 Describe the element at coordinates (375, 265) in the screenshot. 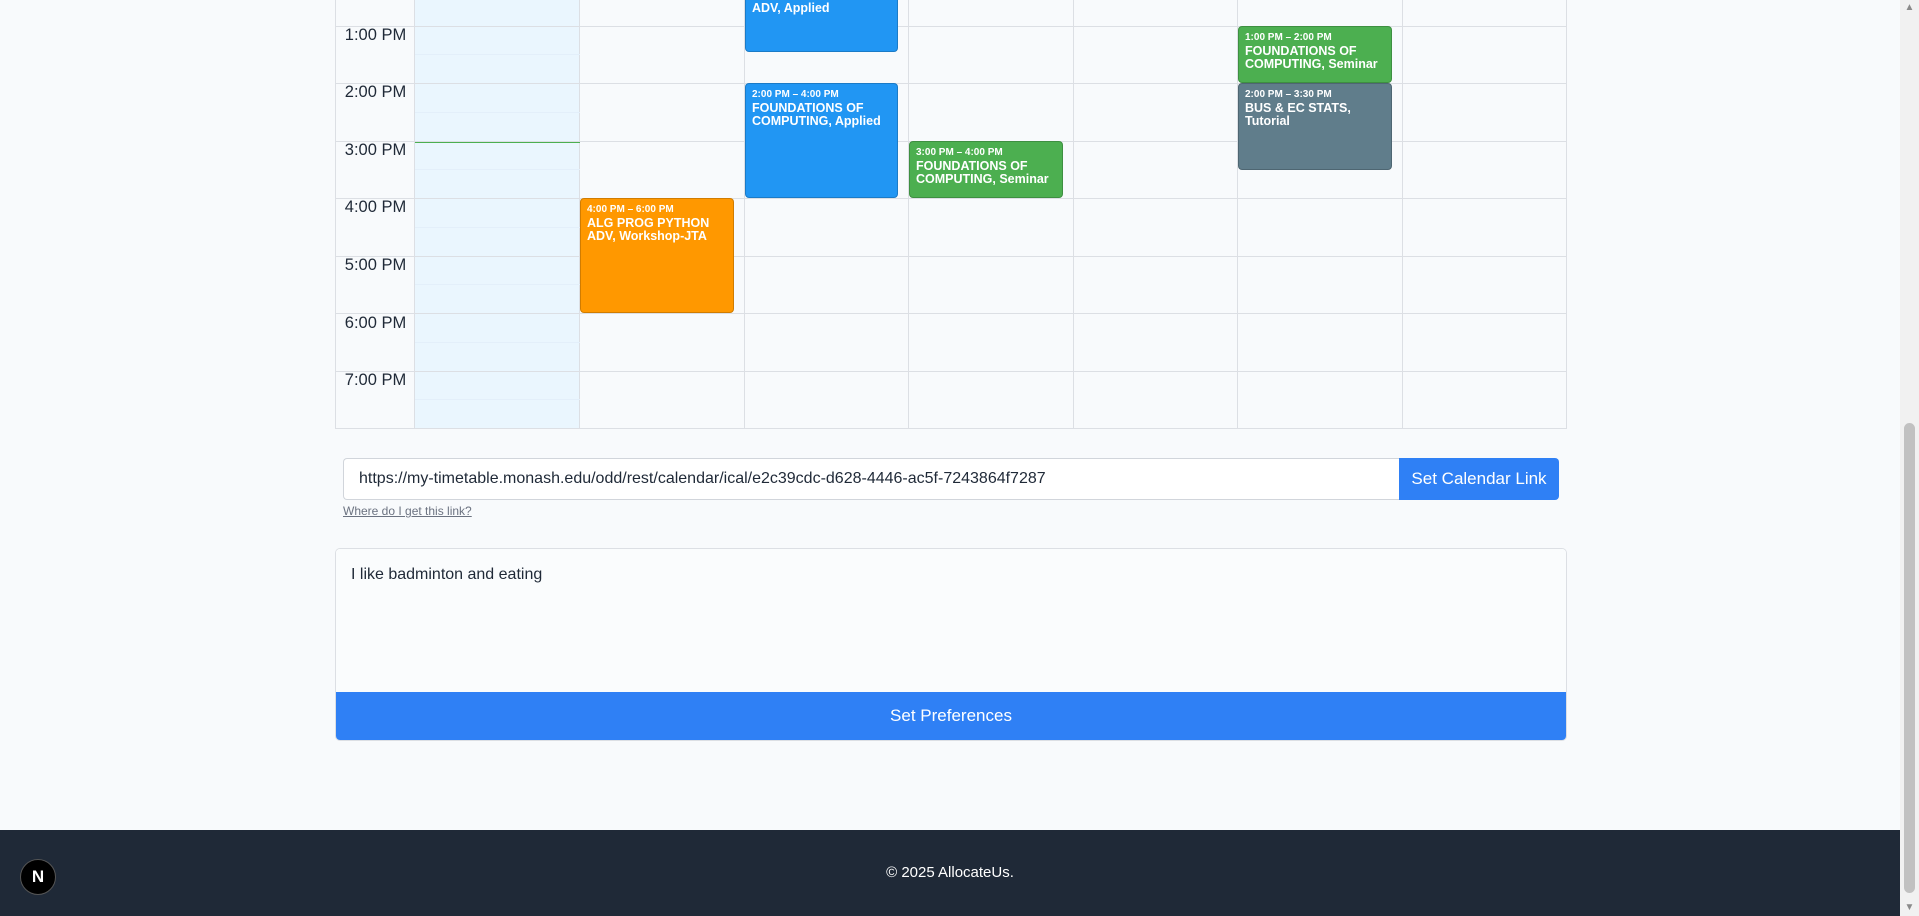

I see `time-label: 5:00 PM` at that location.